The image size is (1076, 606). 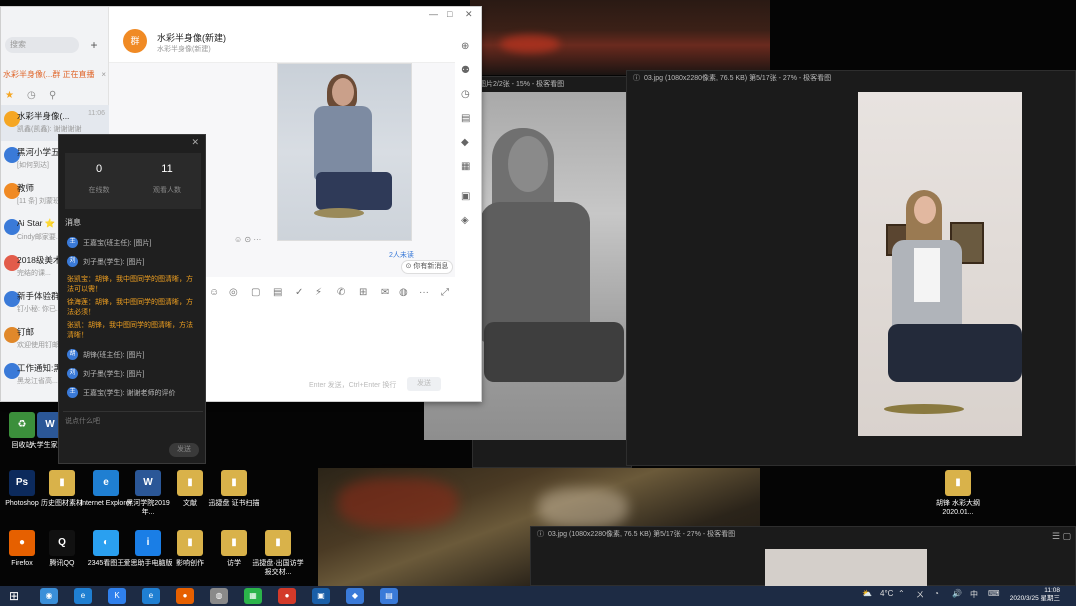 I want to click on group-avatar: 群, so click(x=135, y=41).